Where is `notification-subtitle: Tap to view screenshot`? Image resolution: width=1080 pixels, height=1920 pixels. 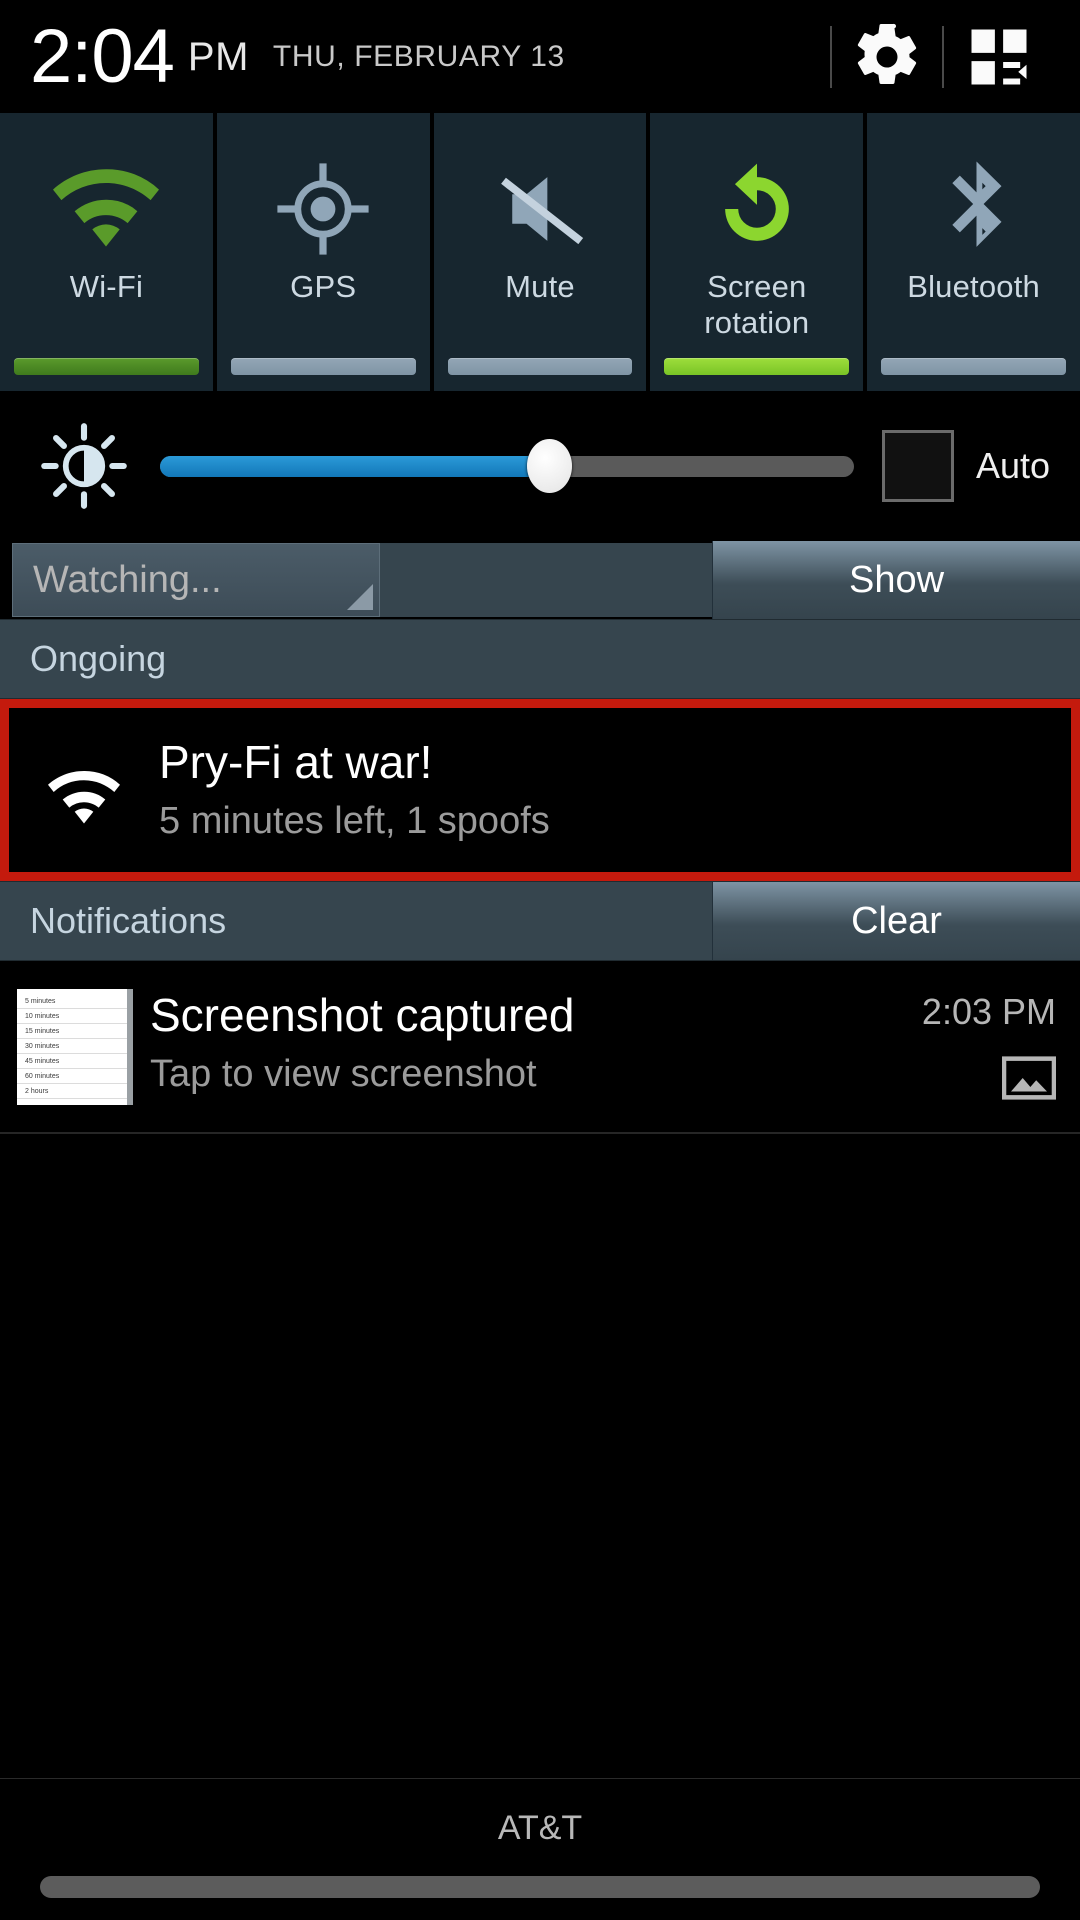
notification-subtitle: Tap to view screenshot is located at coordinates (343, 1074).